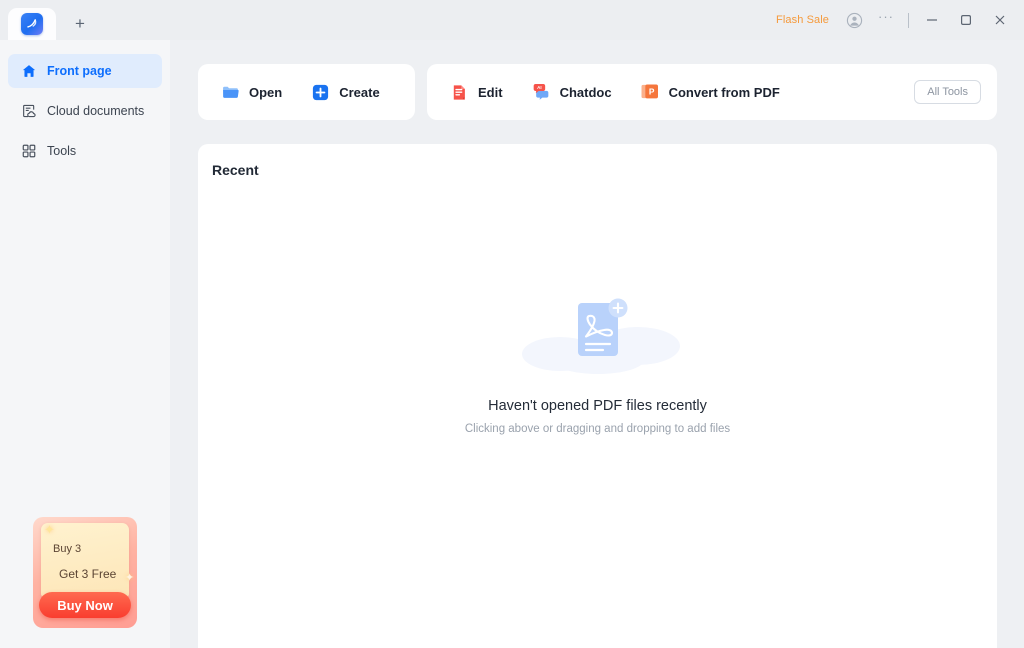 This screenshot has width=1024, height=648. Describe the element at coordinates (724, 92) in the screenshot. I see `convert-from-pdf-button-label: Convert from PDF` at that location.